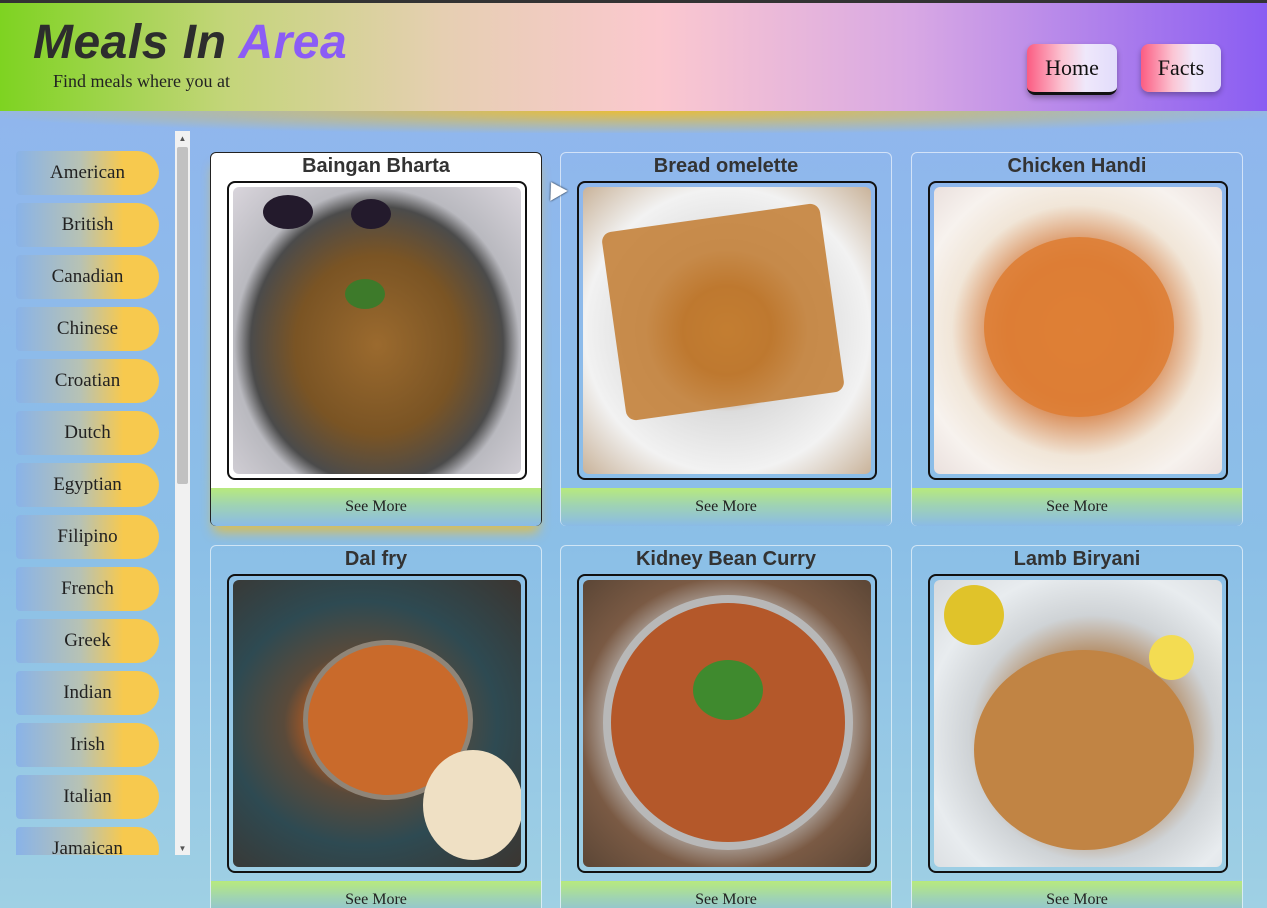 The width and height of the screenshot is (1267, 908). What do you see at coordinates (136, 42) in the screenshot?
I see `site-title-main: Meals In` at bounding box center [136, 42].